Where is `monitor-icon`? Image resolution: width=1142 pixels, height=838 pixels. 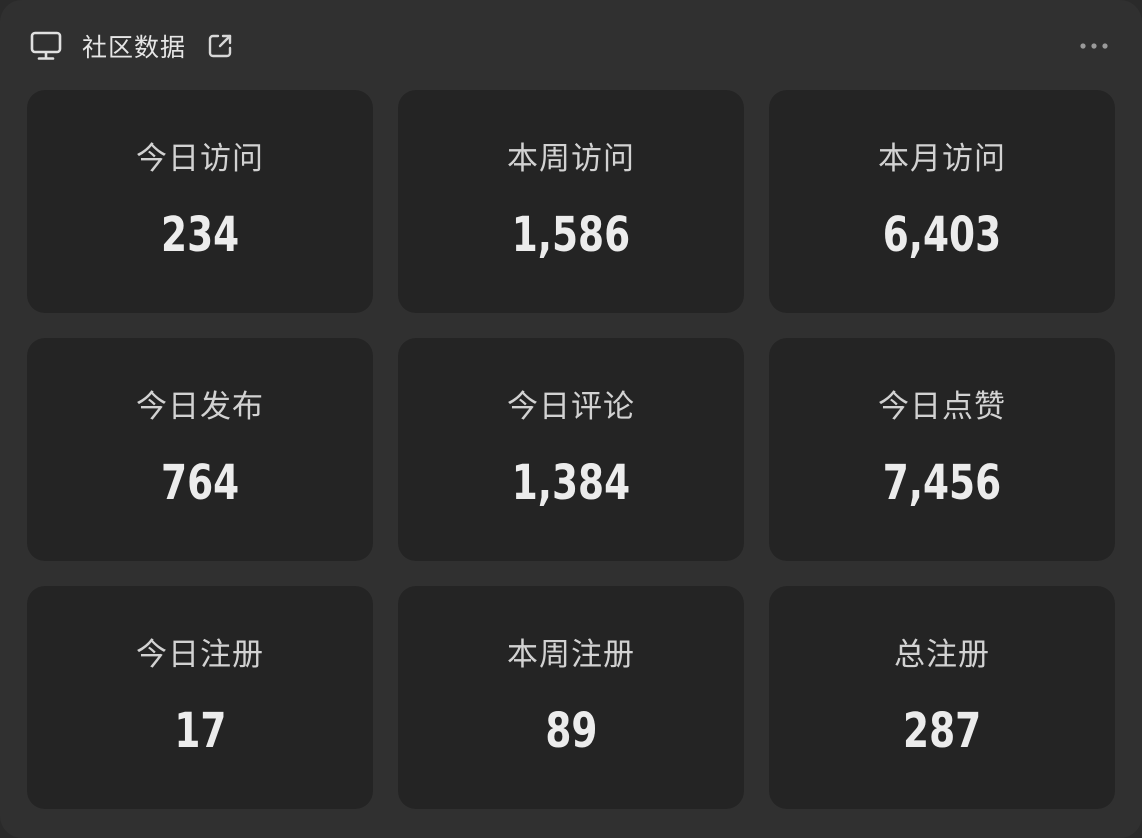 monitor-icon is located at coordinates (46, 46).